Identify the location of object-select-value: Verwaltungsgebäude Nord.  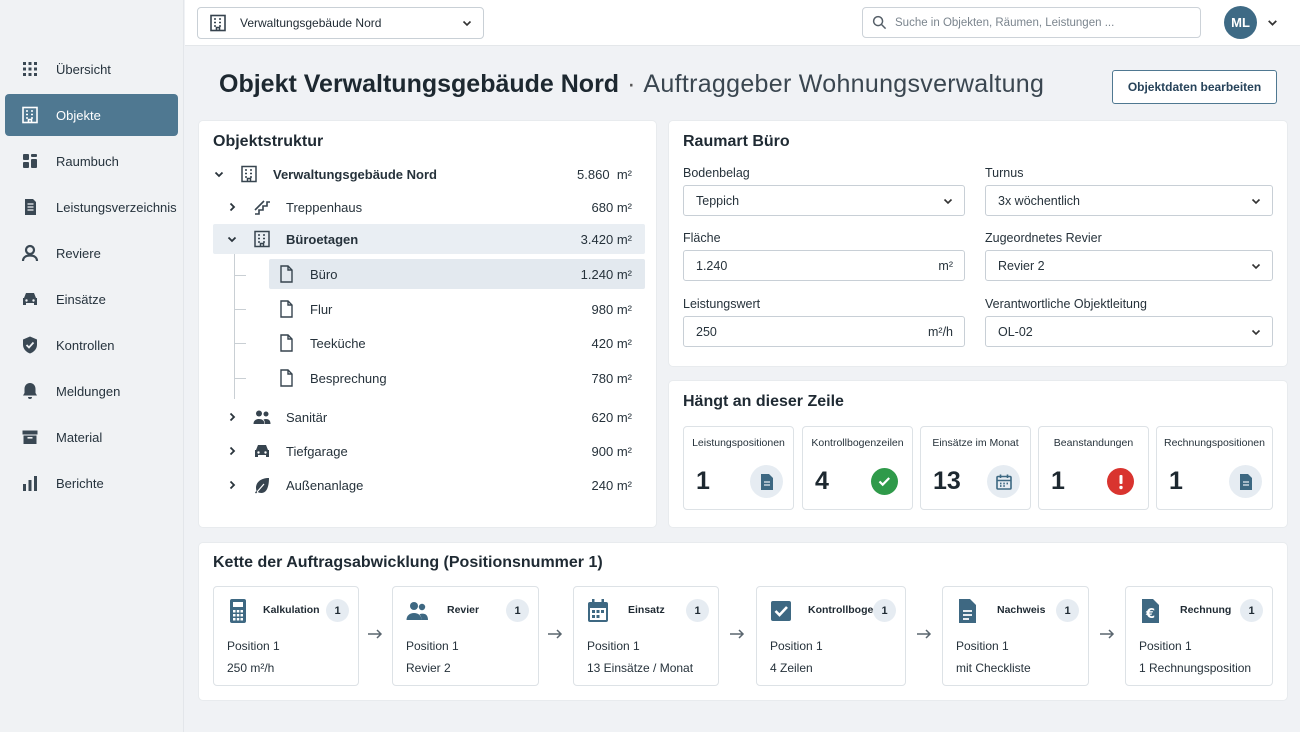
(311, 23).